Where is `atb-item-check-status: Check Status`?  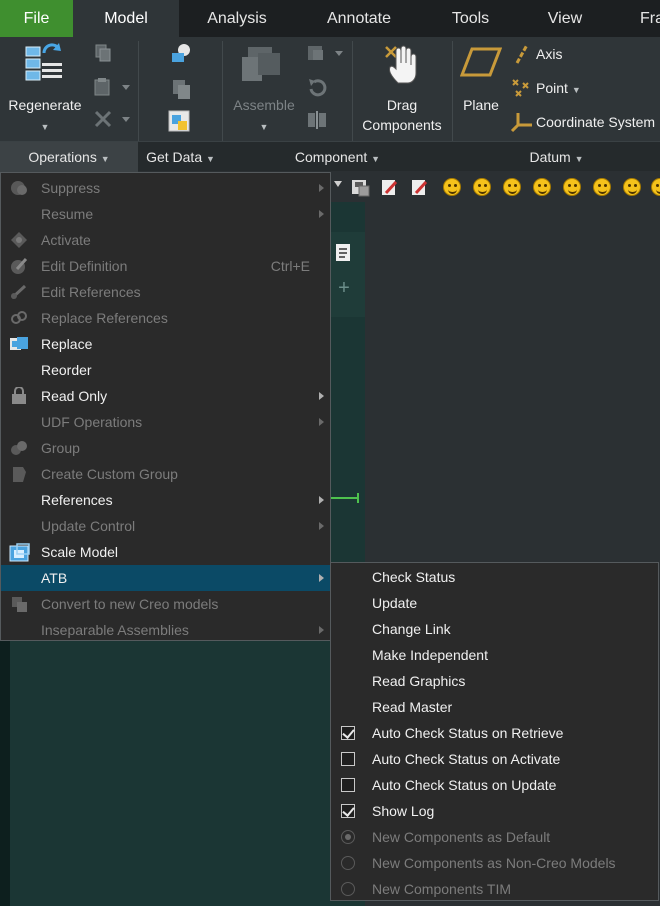
atb-item-check-status: Check Status is located at coordinates (494, 577).